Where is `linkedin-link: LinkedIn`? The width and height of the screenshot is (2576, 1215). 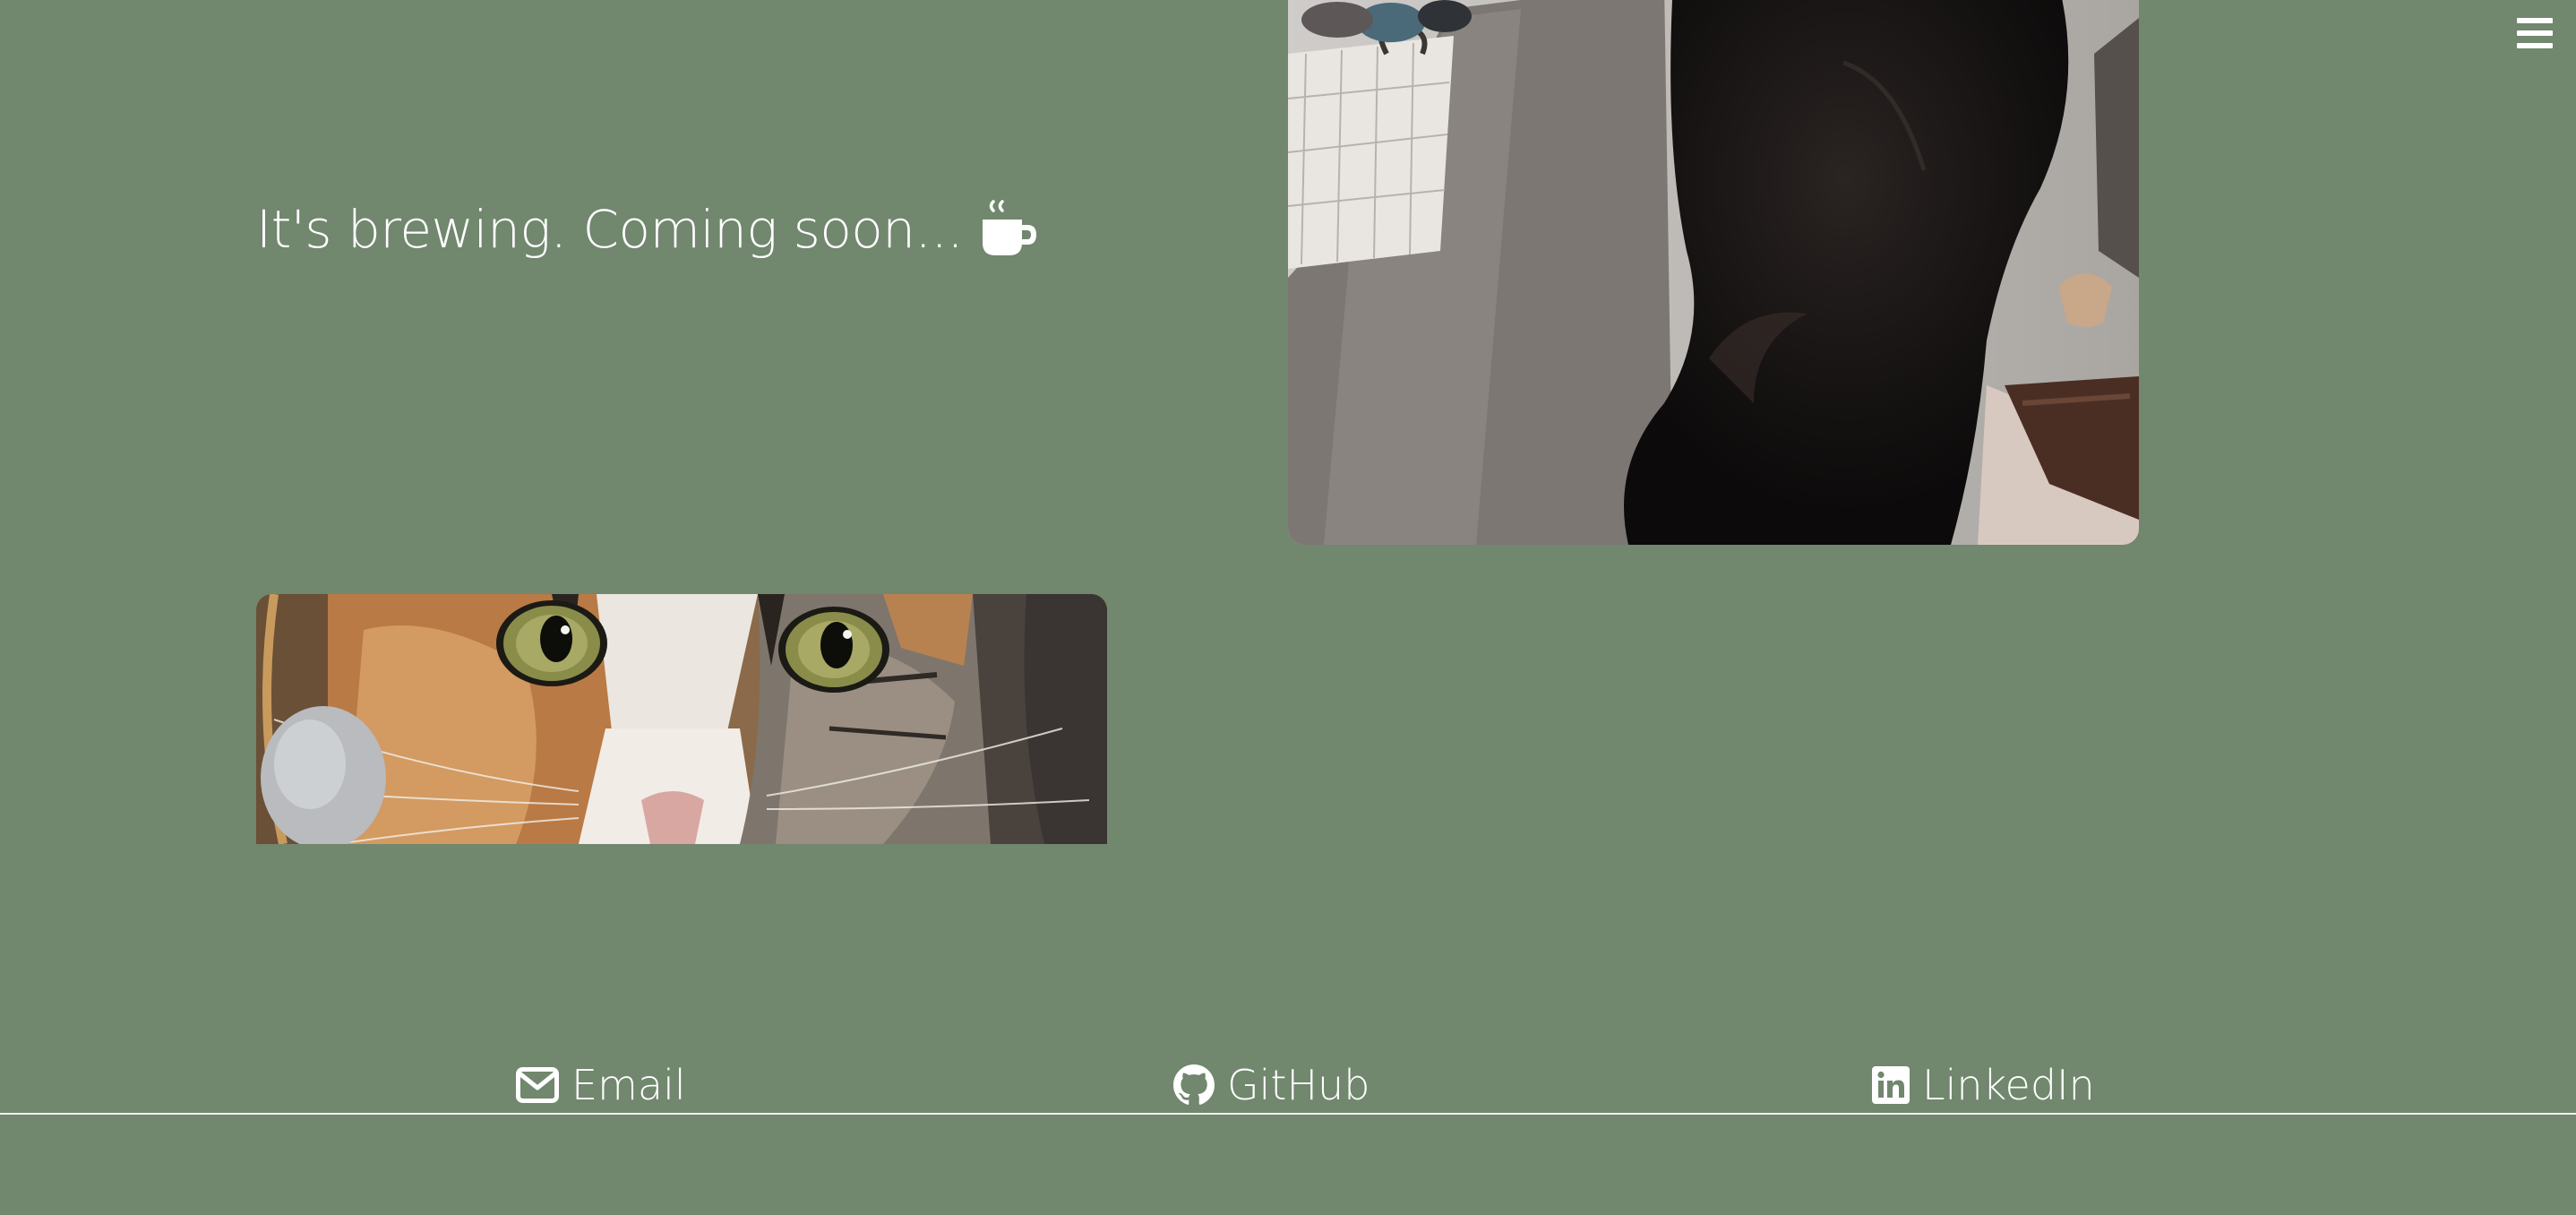
linkedin-link: LinkedIn is located at coordinates (1983, 1085).